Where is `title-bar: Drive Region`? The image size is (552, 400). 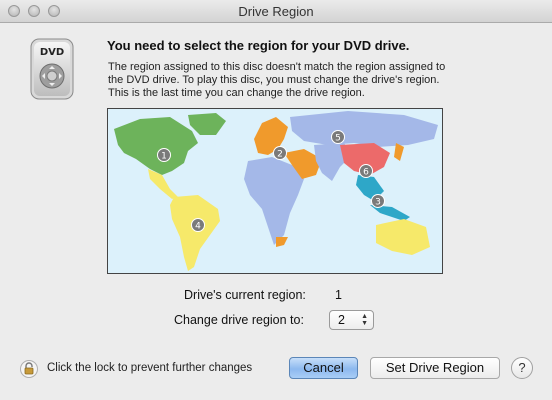 title-bar: Drive Region is located at coordinates (276, 11).